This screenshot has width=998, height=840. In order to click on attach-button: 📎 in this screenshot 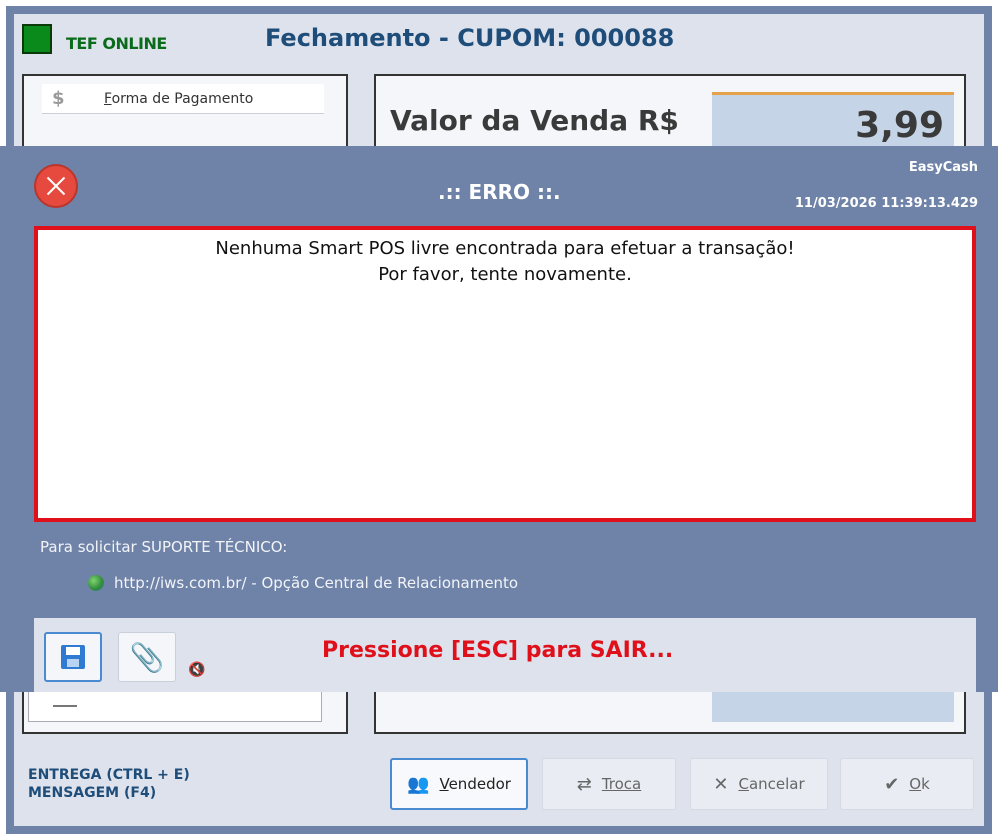, I will do `click(147, 657)`.